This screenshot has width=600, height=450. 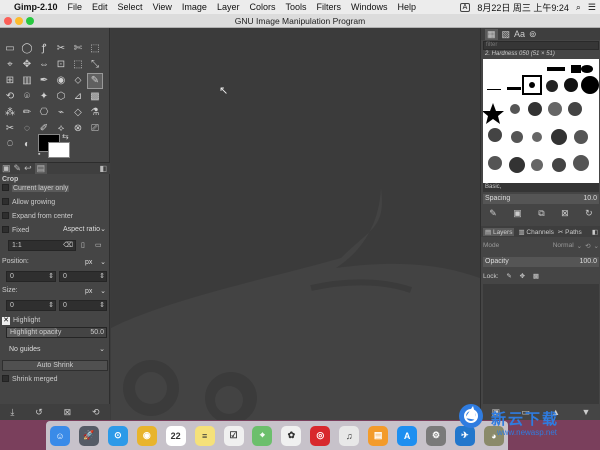 What do you see at coordinates (65, 136) in the screenshot?
I see `swap-colors-icon: ⇆` at bounding box center [65, 136].